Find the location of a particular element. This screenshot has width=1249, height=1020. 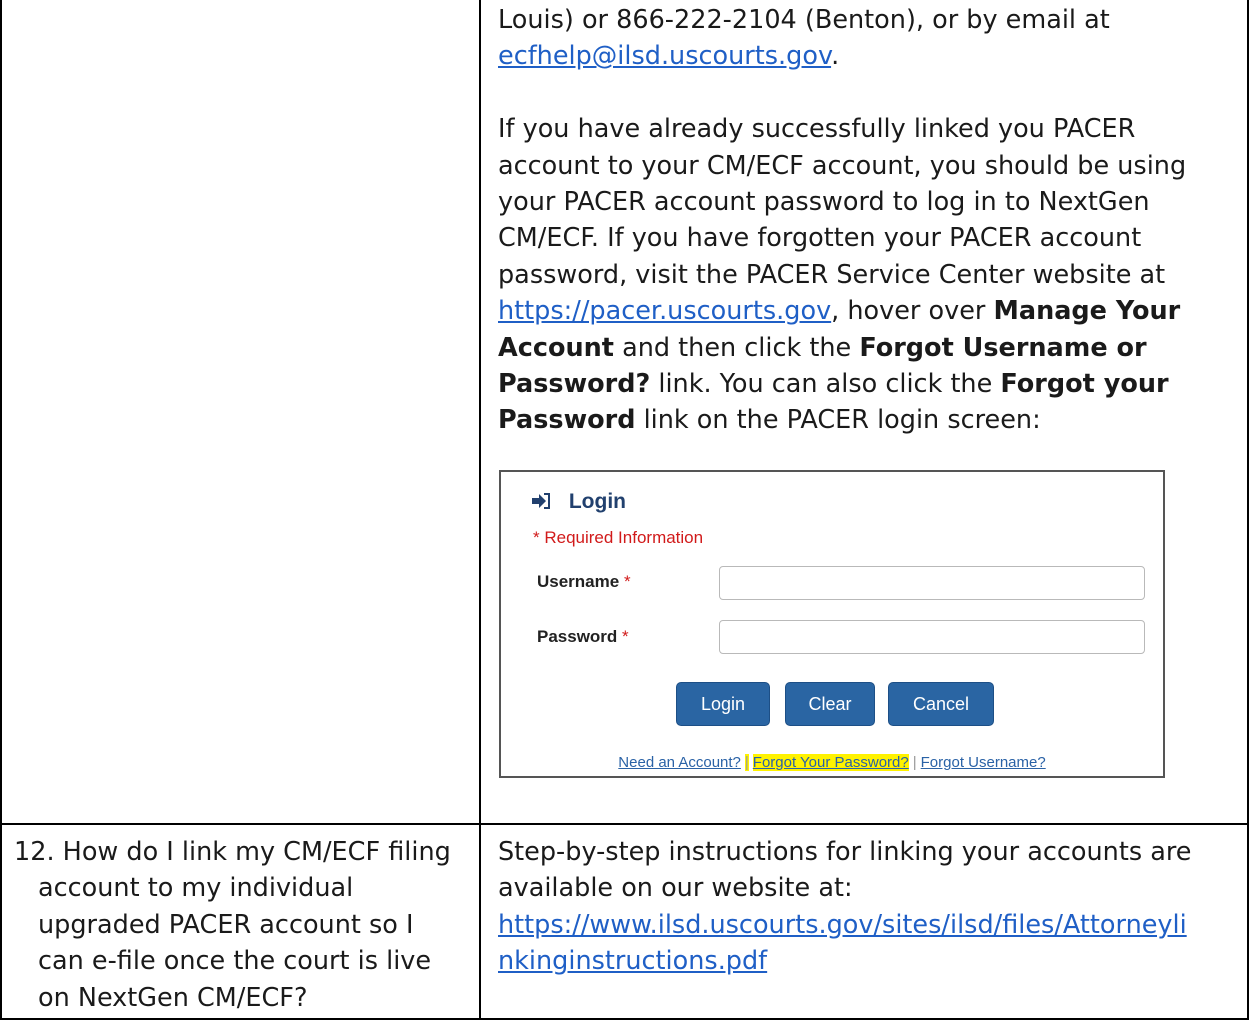

need-account-link: Need an Account? is located at coordinates (679, 762).